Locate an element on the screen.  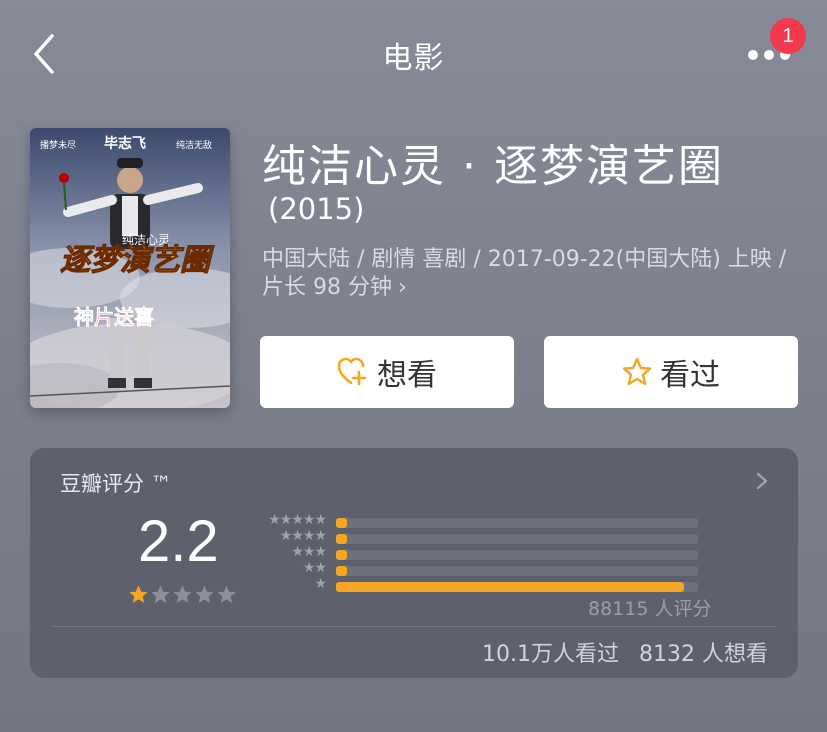
poster-text: 纯洁无敌 is located at coordinates (194, 145).